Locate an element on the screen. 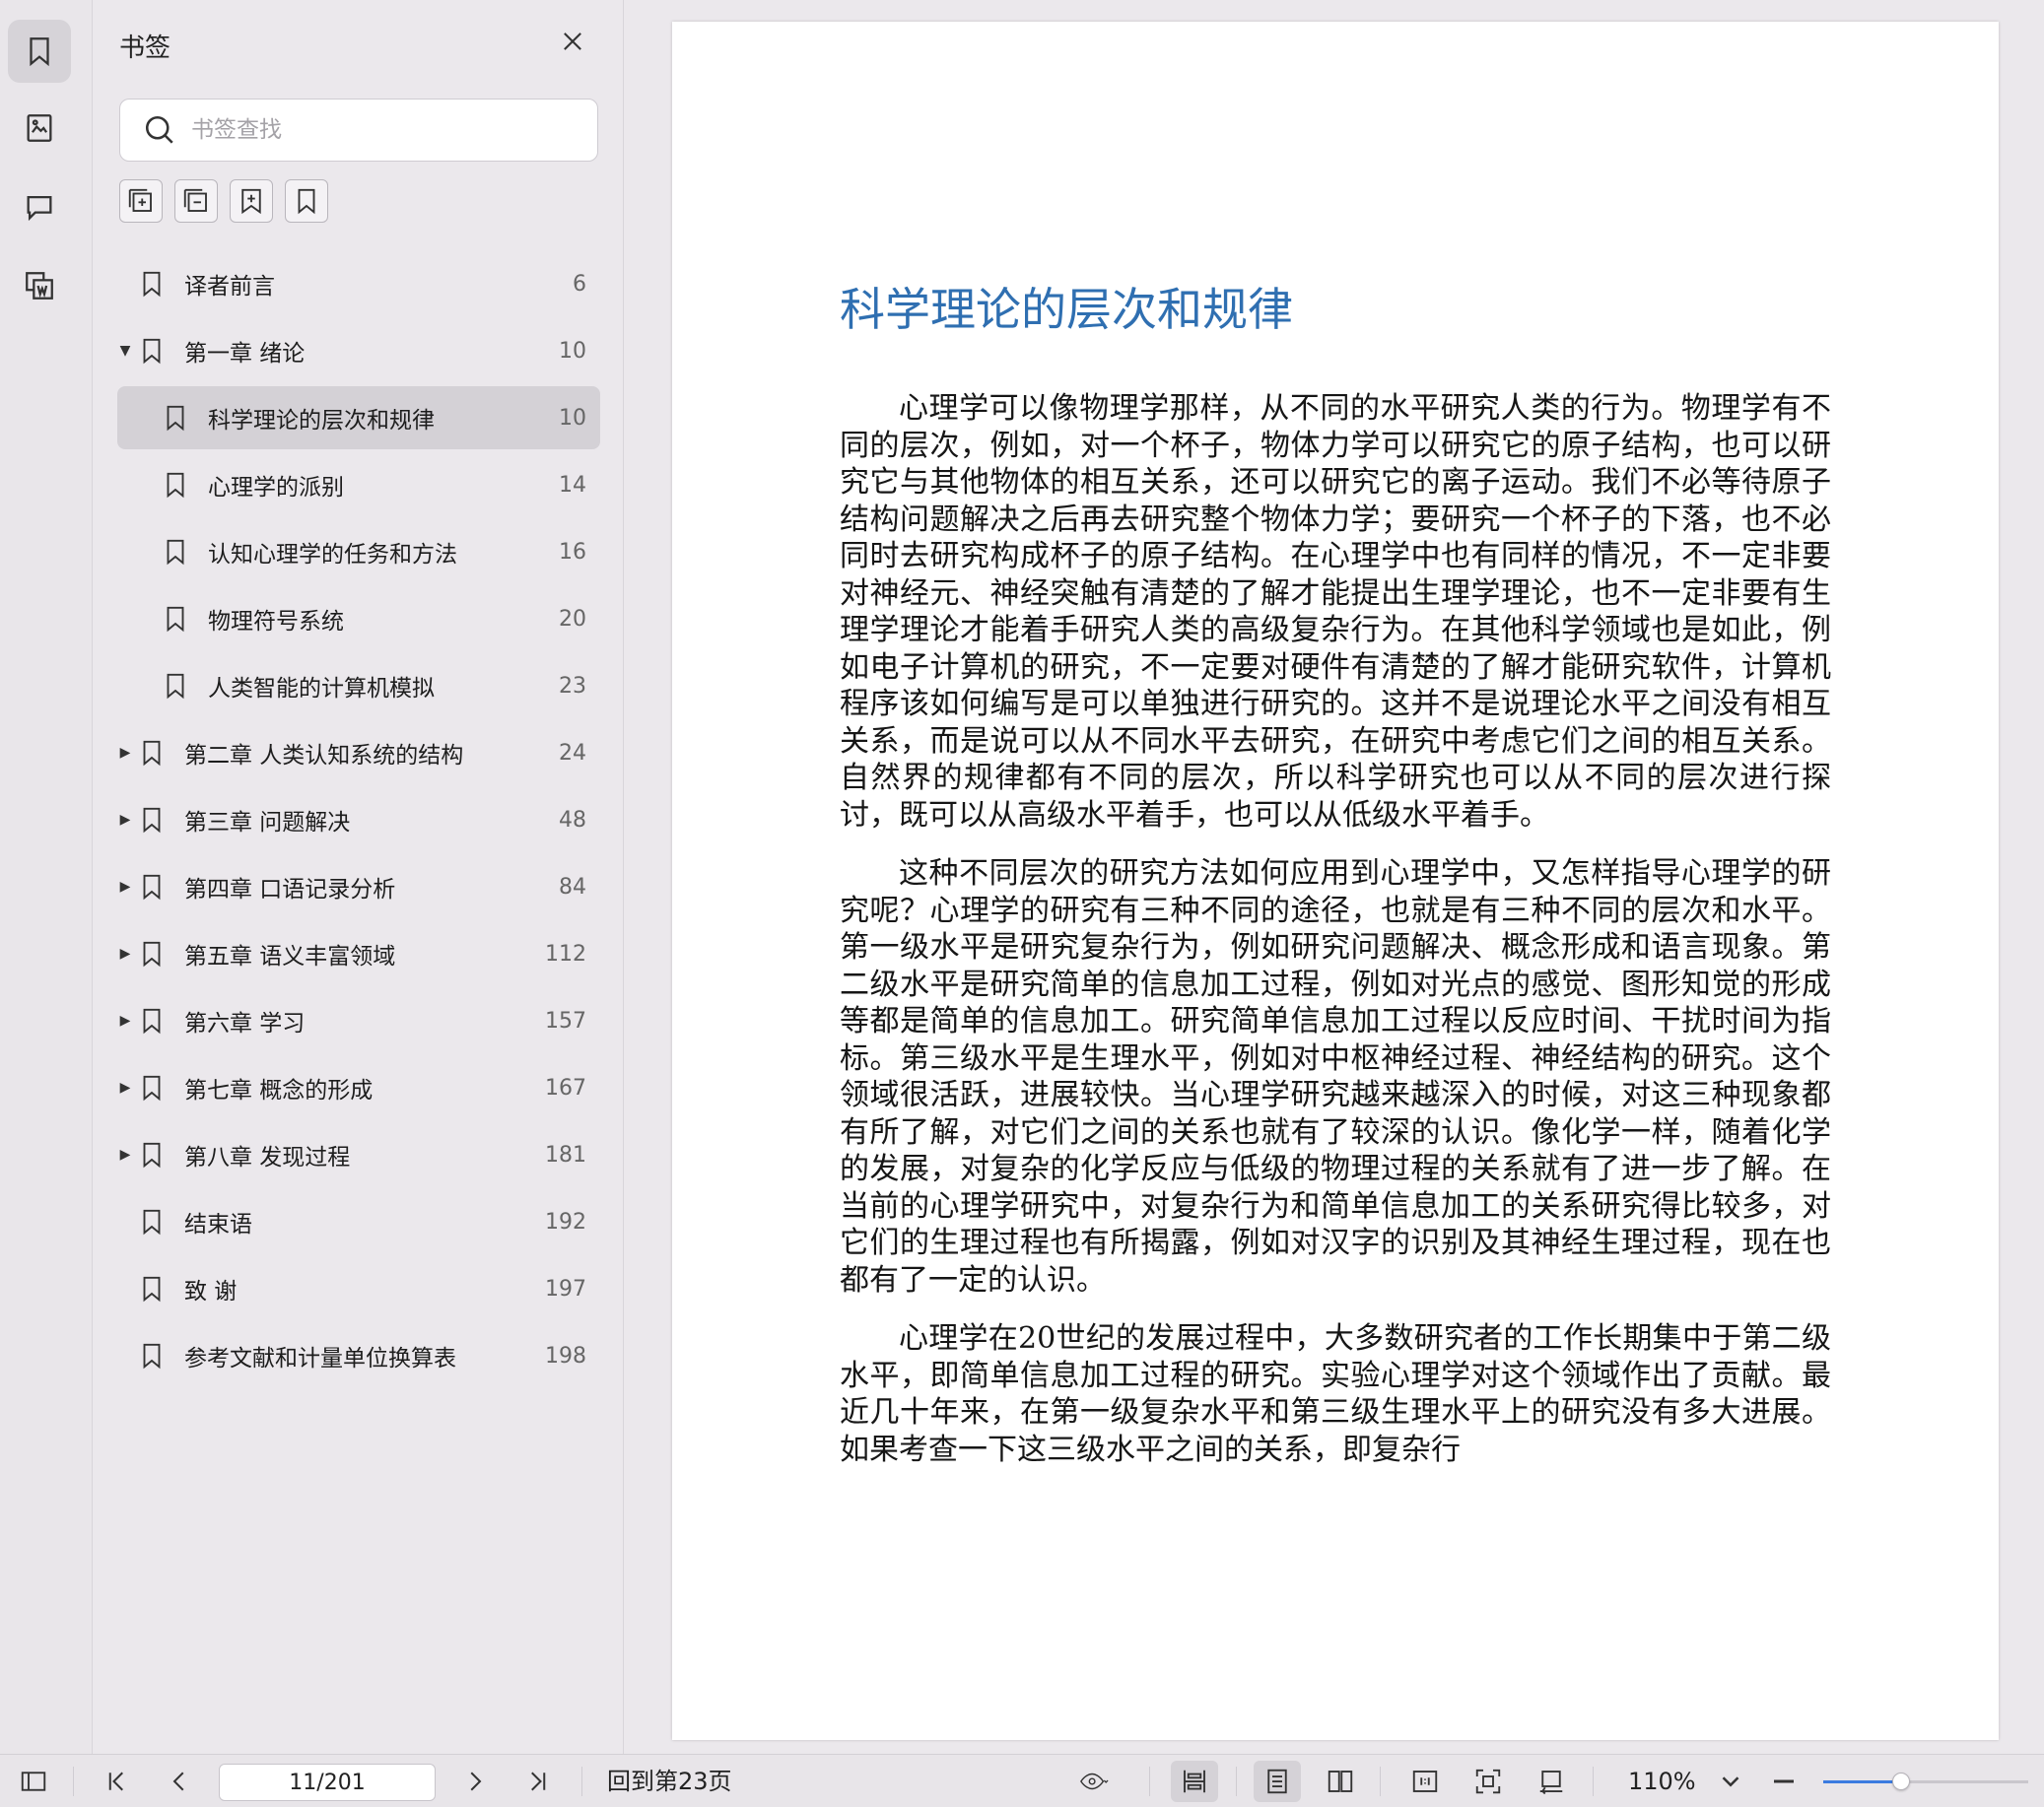  bookmark-search is located at coordinates (358, 130).